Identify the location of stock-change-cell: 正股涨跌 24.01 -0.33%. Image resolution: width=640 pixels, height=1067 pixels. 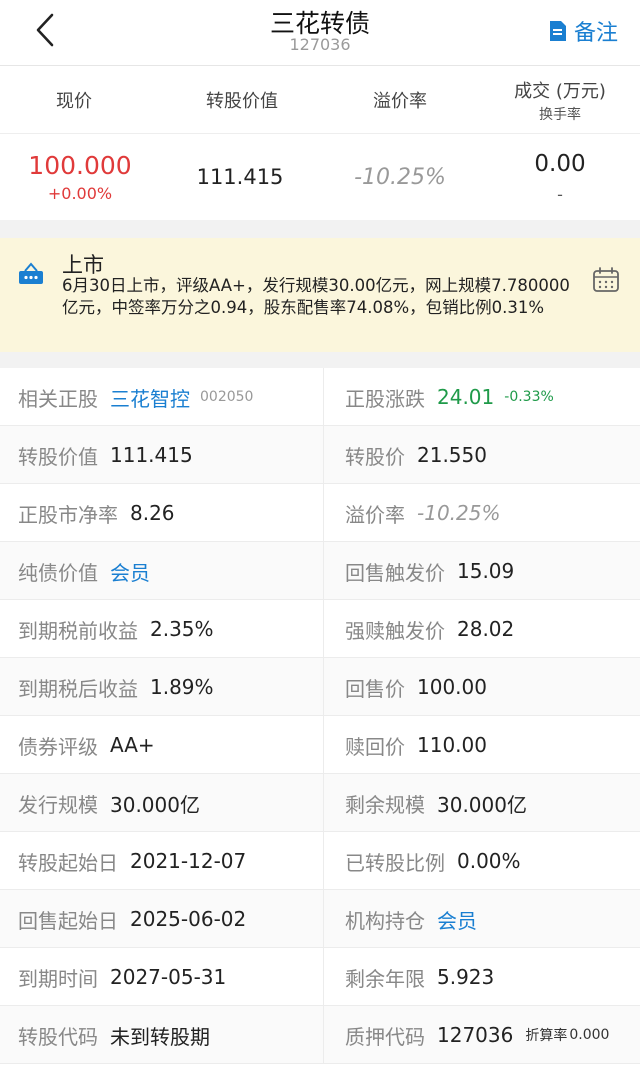
(490, 397).